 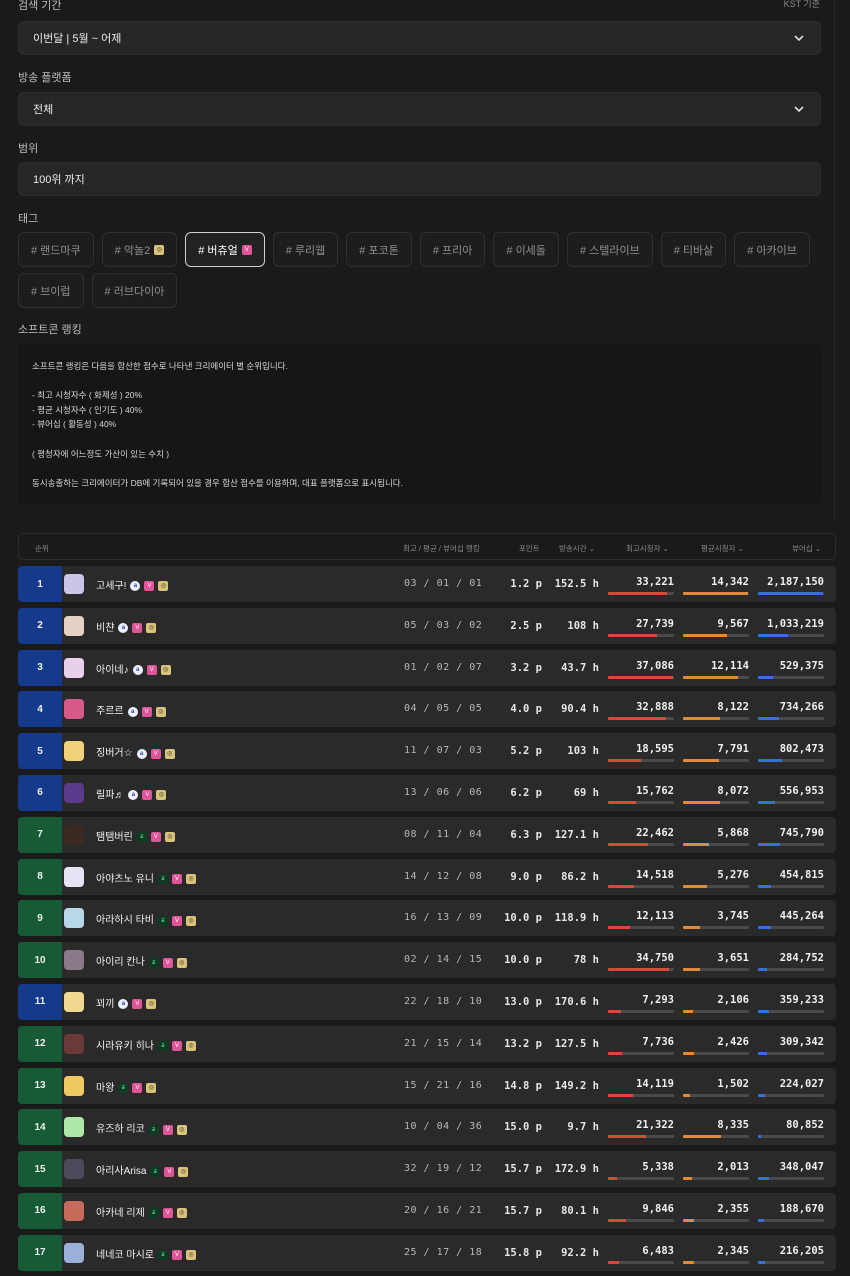 I want to click on tag-aknol2: # 악놀2 ◎, so click(x=139, y=249).